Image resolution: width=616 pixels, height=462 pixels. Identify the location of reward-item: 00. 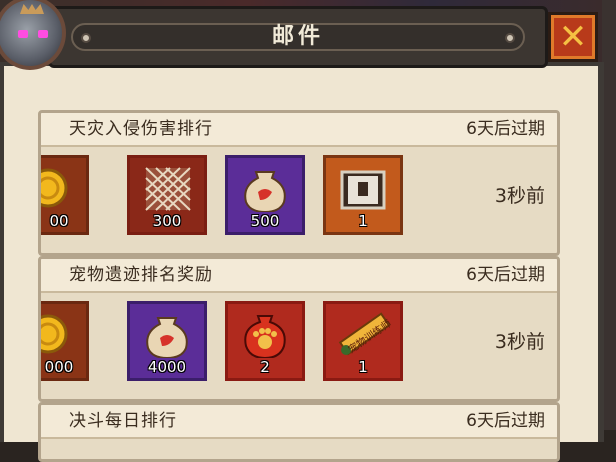
(65, 195).